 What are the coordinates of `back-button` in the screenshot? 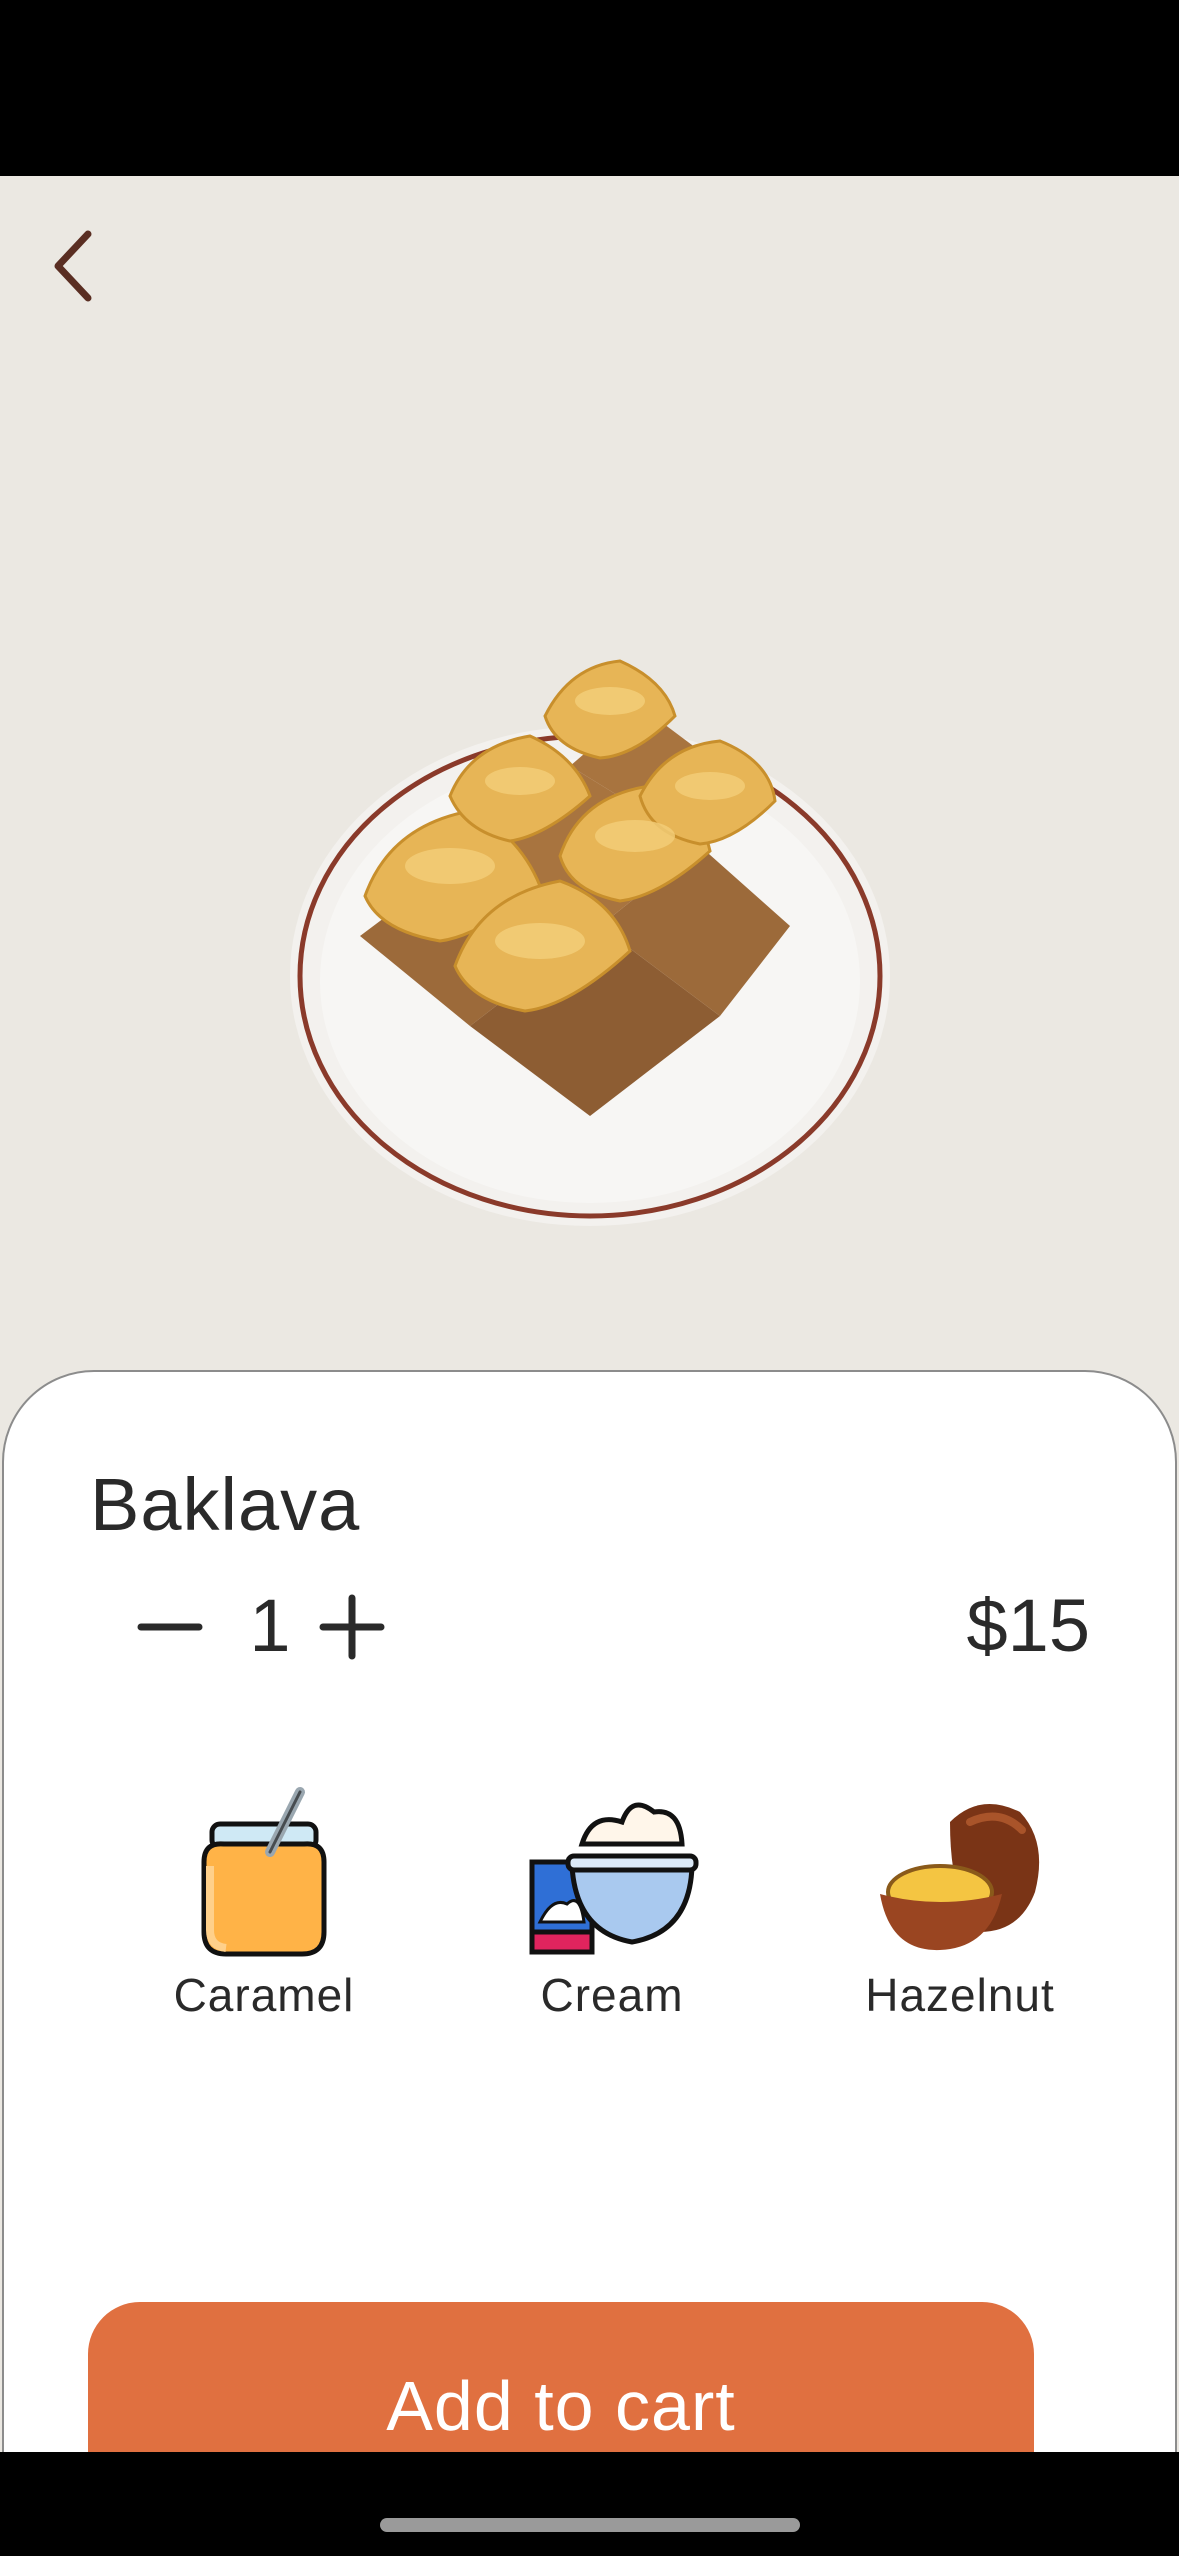 It's located at (74, 266).